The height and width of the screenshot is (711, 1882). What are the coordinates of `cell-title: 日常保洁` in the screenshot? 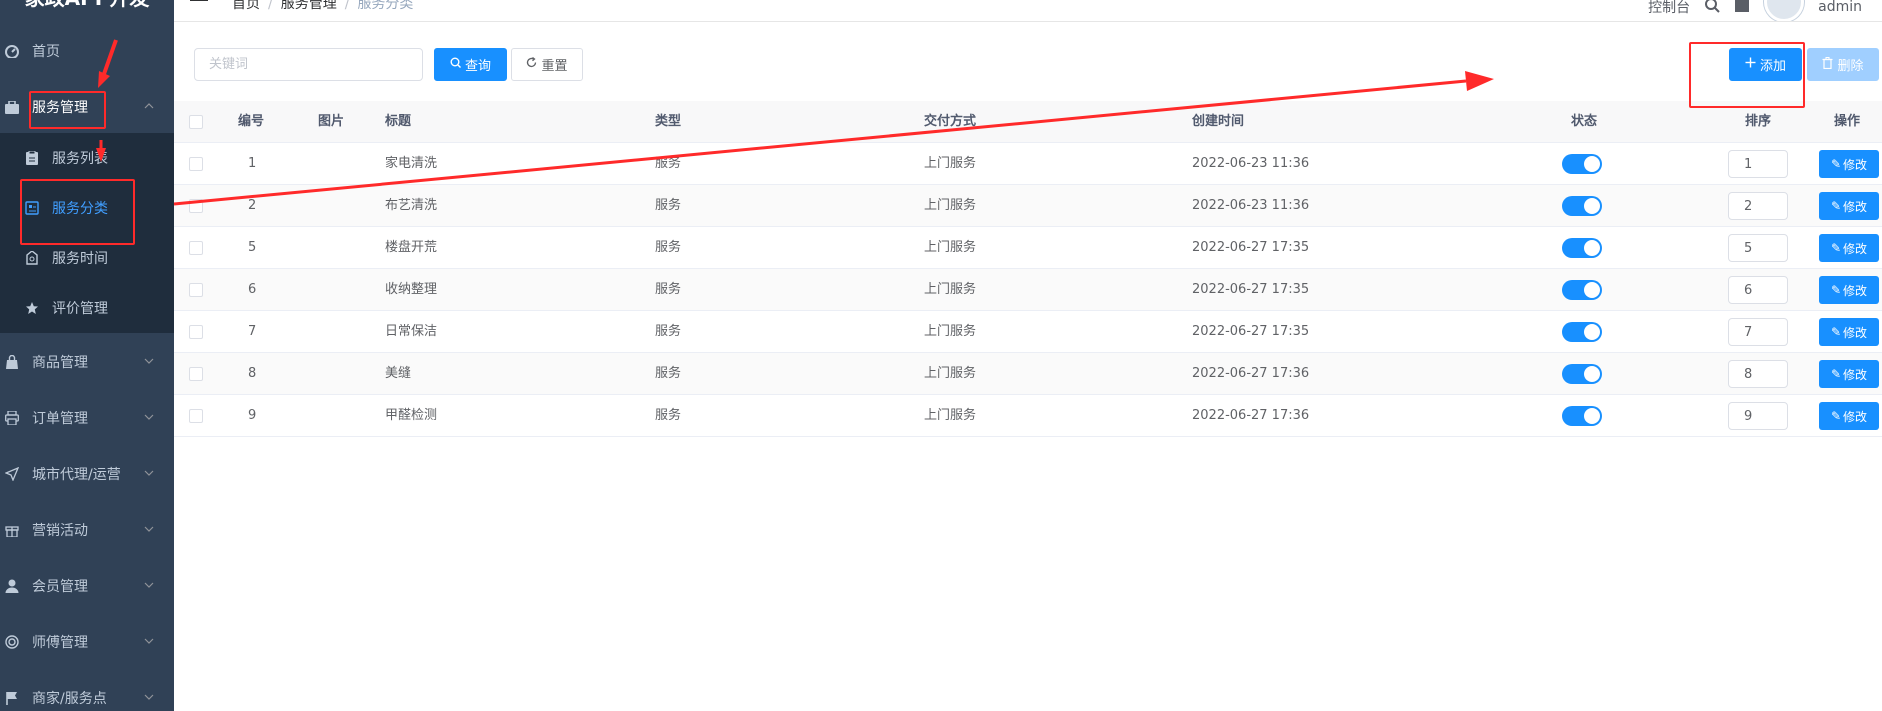 It's located at (411, 331).